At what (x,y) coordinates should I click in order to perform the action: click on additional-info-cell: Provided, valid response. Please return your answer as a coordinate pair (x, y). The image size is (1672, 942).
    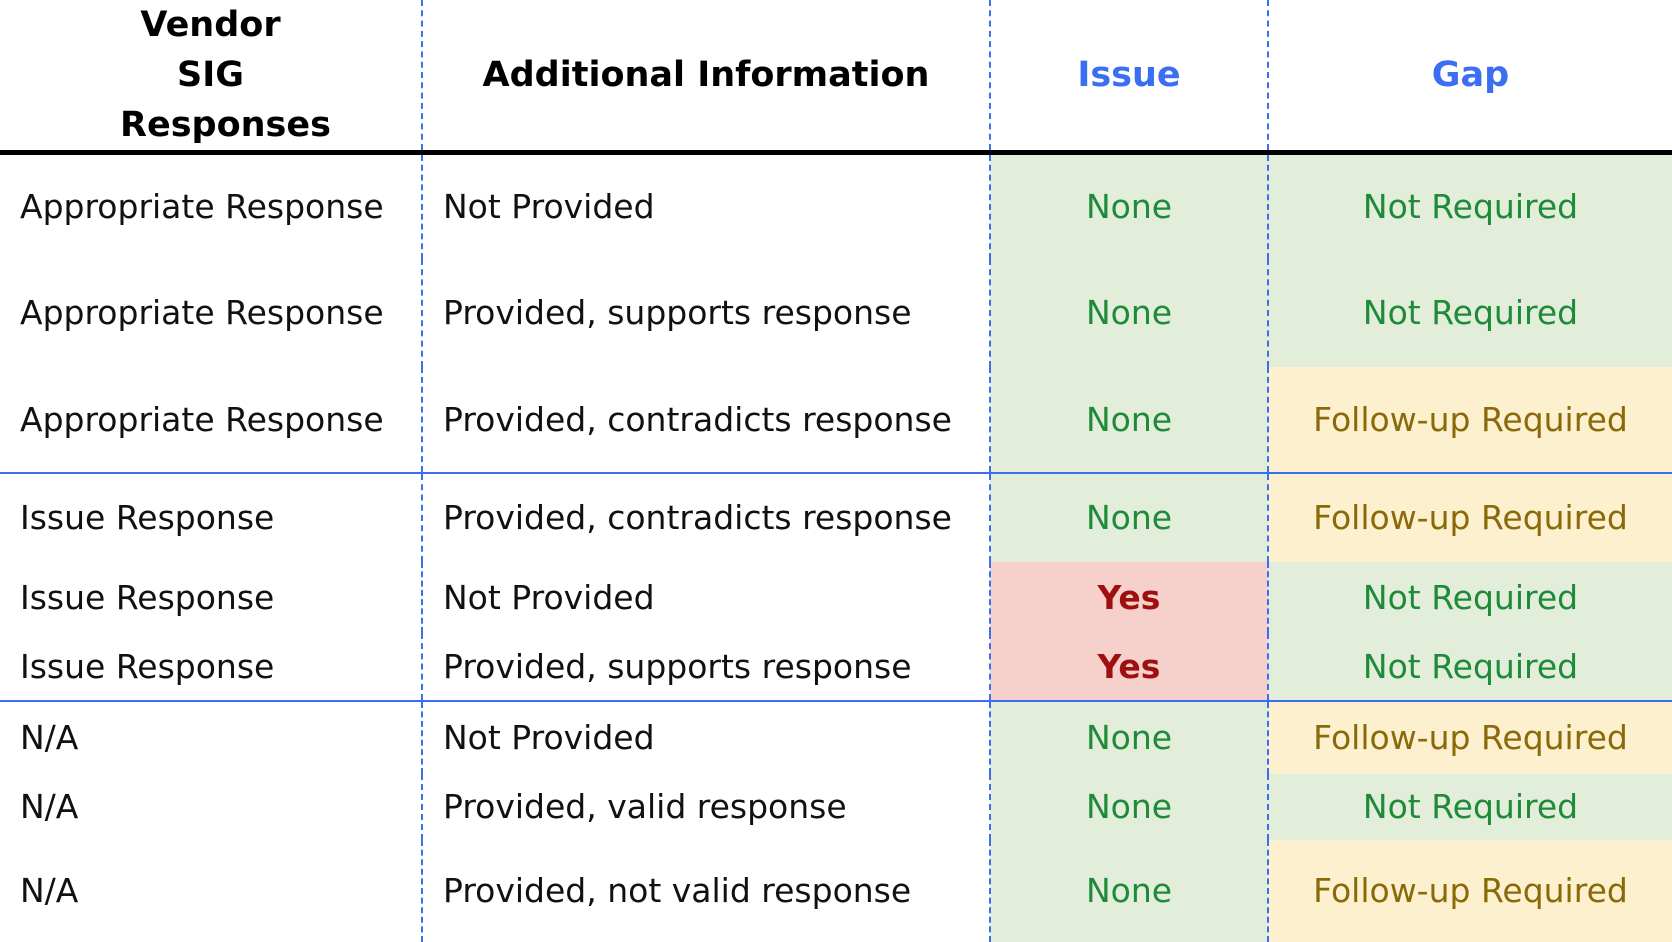
    Looking at the image, I should click on (705, 806).